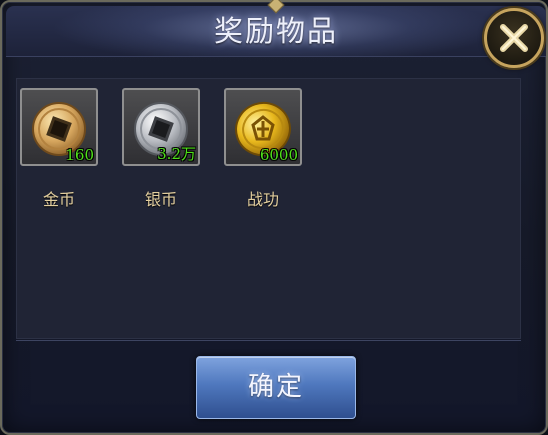 Image resolution: width=548 pixels, height=435 pixels. I want to click on item-slot: 6000, so click(263, 127).